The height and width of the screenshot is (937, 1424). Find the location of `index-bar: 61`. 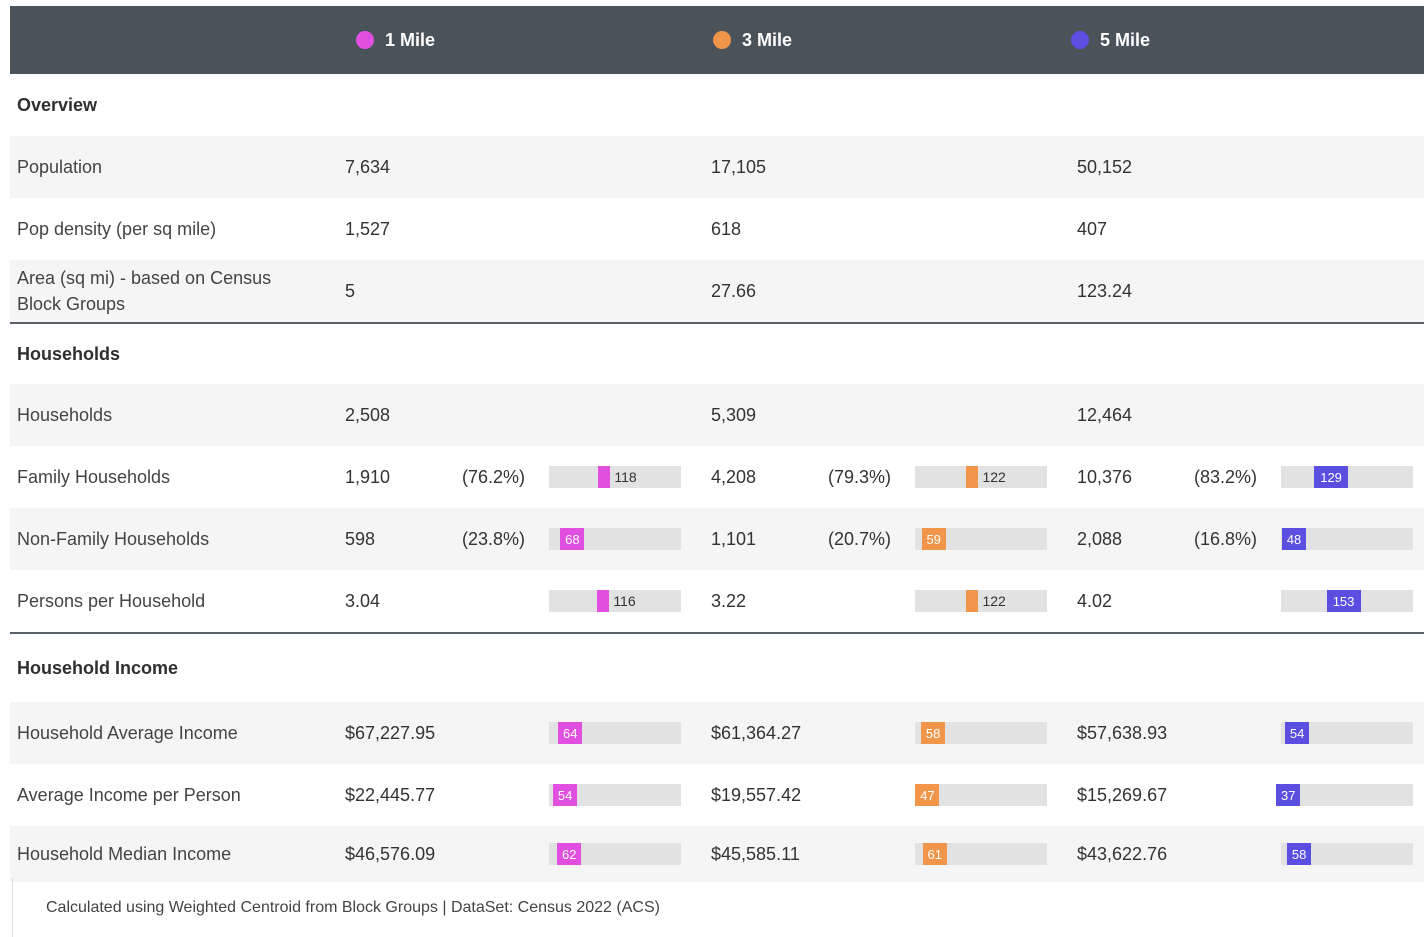

index-bar: 61 is located at coordinates (981, 854).